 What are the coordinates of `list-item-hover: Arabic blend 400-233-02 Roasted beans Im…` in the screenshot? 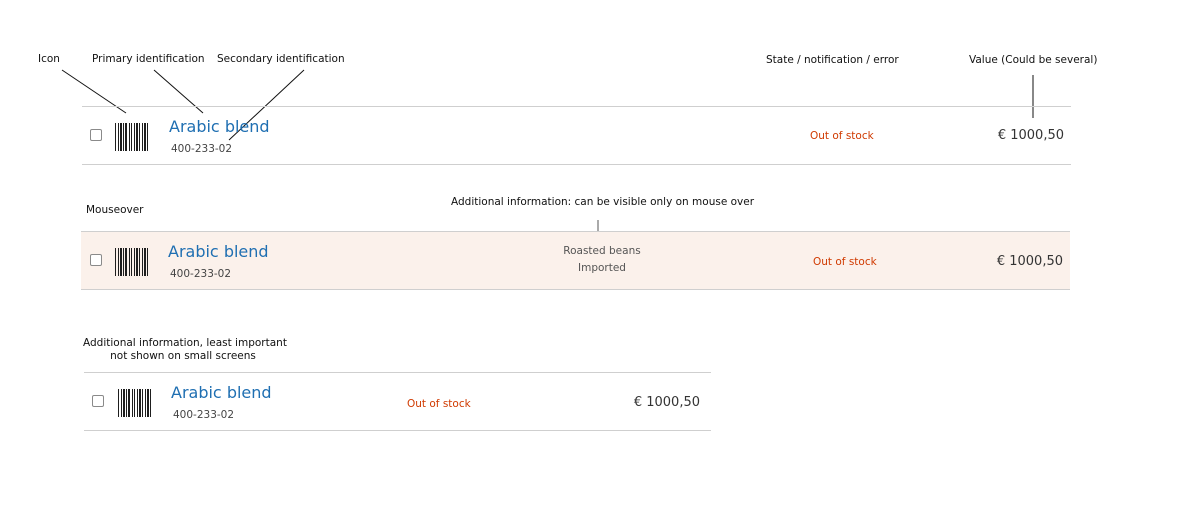 It's located at (575, 260).